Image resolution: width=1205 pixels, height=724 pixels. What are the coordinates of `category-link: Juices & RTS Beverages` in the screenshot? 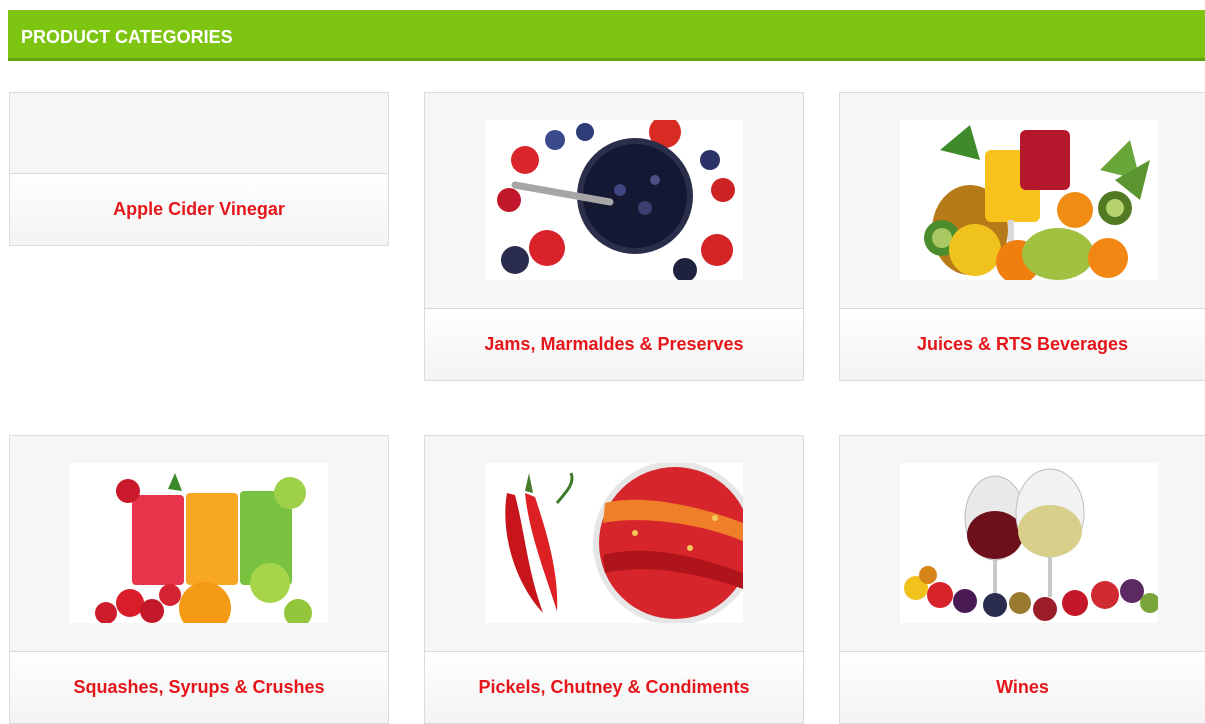 It's located at (1022, 344).